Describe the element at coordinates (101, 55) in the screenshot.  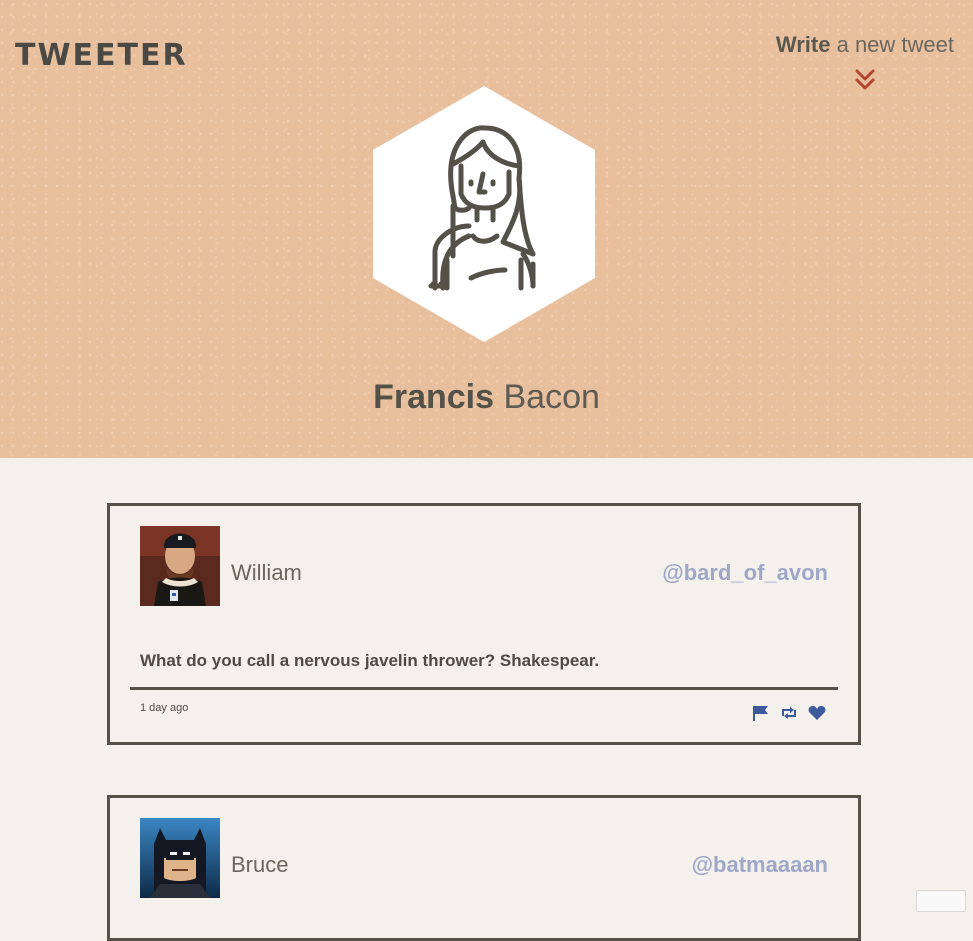
I see `app-logo: TWEETER` at that location.